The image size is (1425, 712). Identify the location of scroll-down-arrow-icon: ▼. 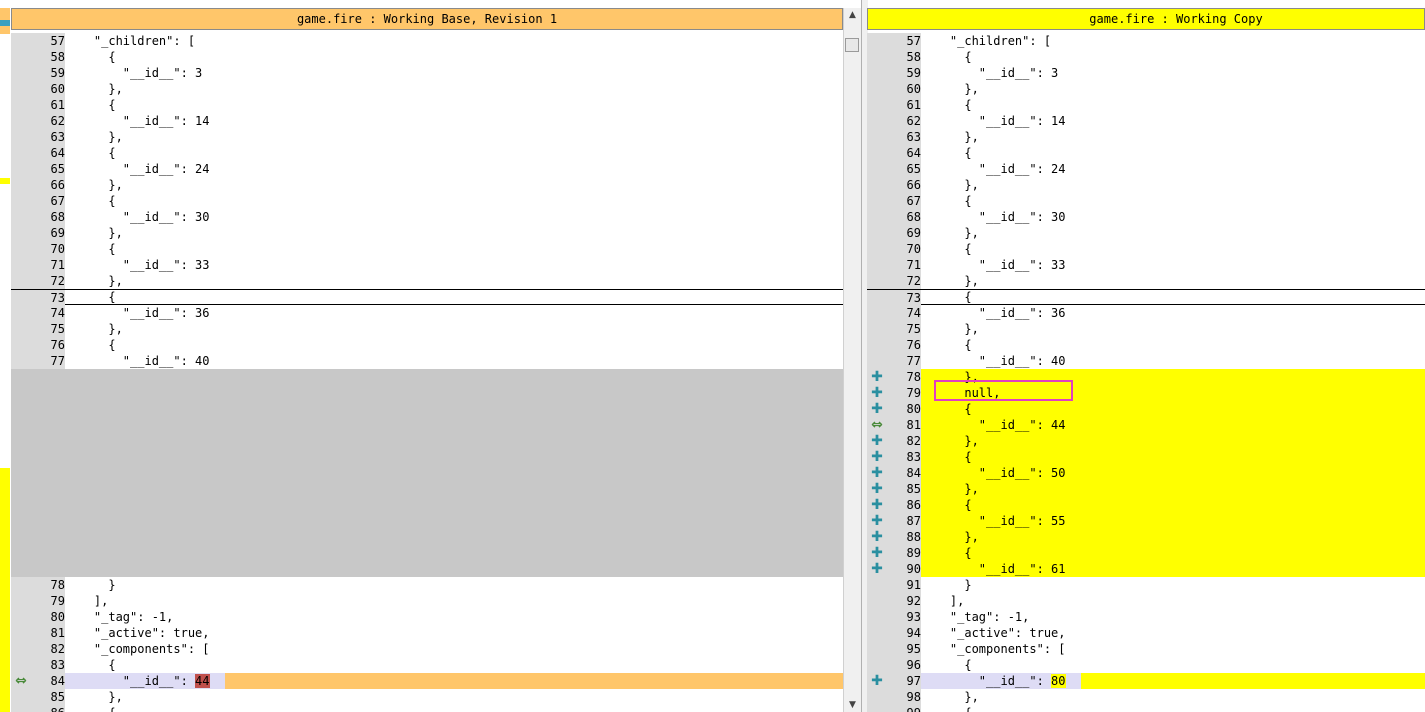
(852, 705).